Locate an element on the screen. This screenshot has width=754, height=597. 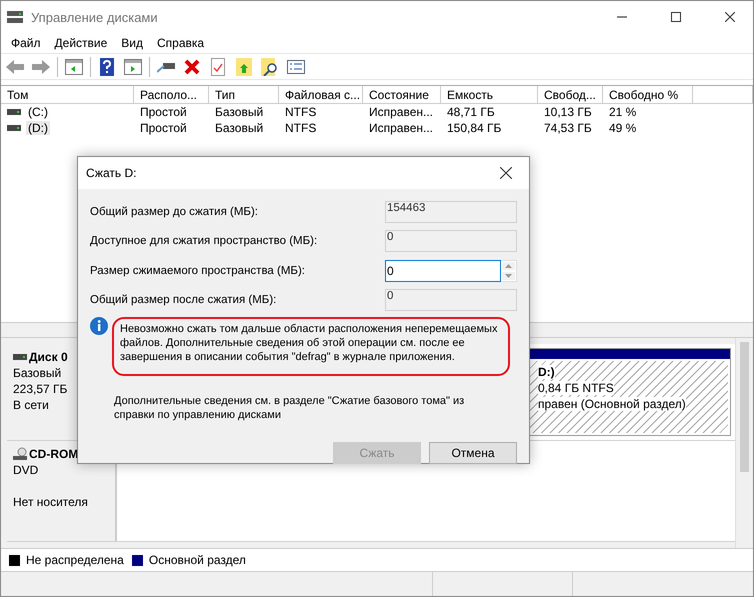
field-label: Доступное для сжатия пространство (МБ): is located at coordinates (204, 241).